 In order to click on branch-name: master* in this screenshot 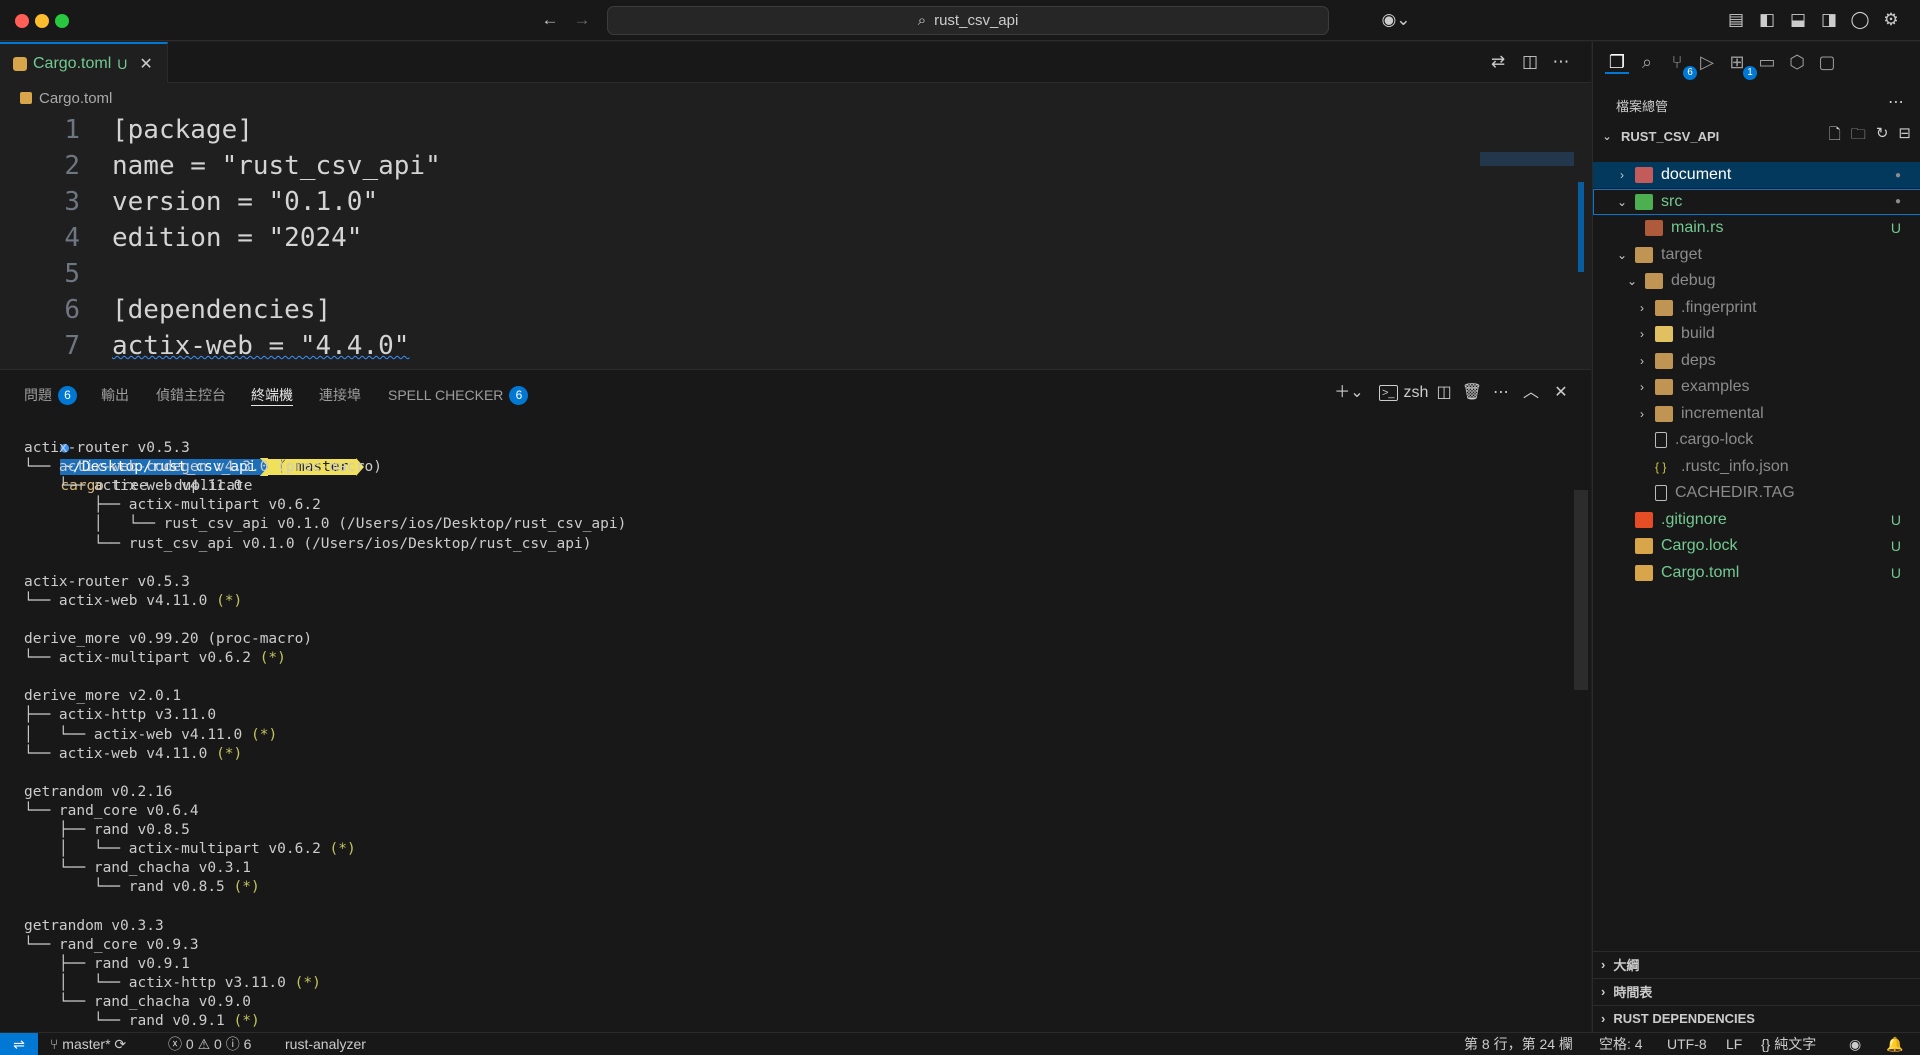, I will do `click(86, 1044)`.